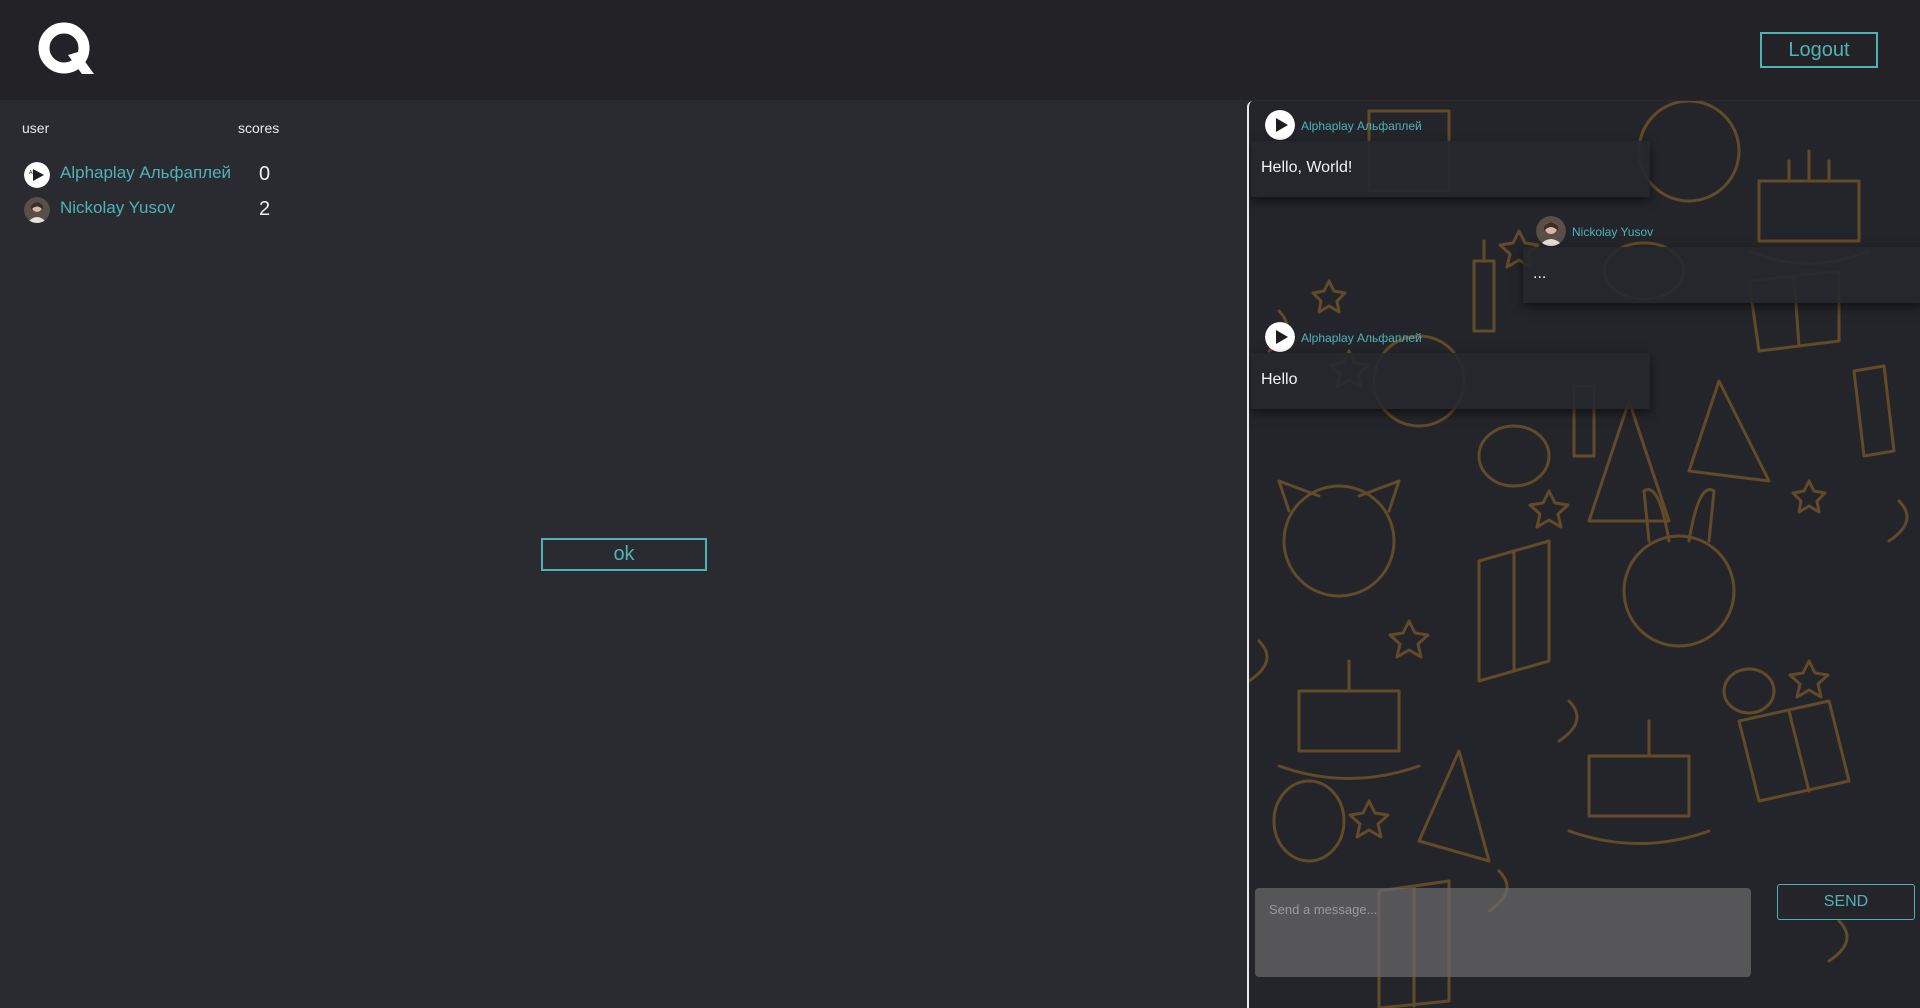  What do you see at coordinates (67, 51) in the screenshot?
I see `q-logo-icon` at bounding box center [67, 51].